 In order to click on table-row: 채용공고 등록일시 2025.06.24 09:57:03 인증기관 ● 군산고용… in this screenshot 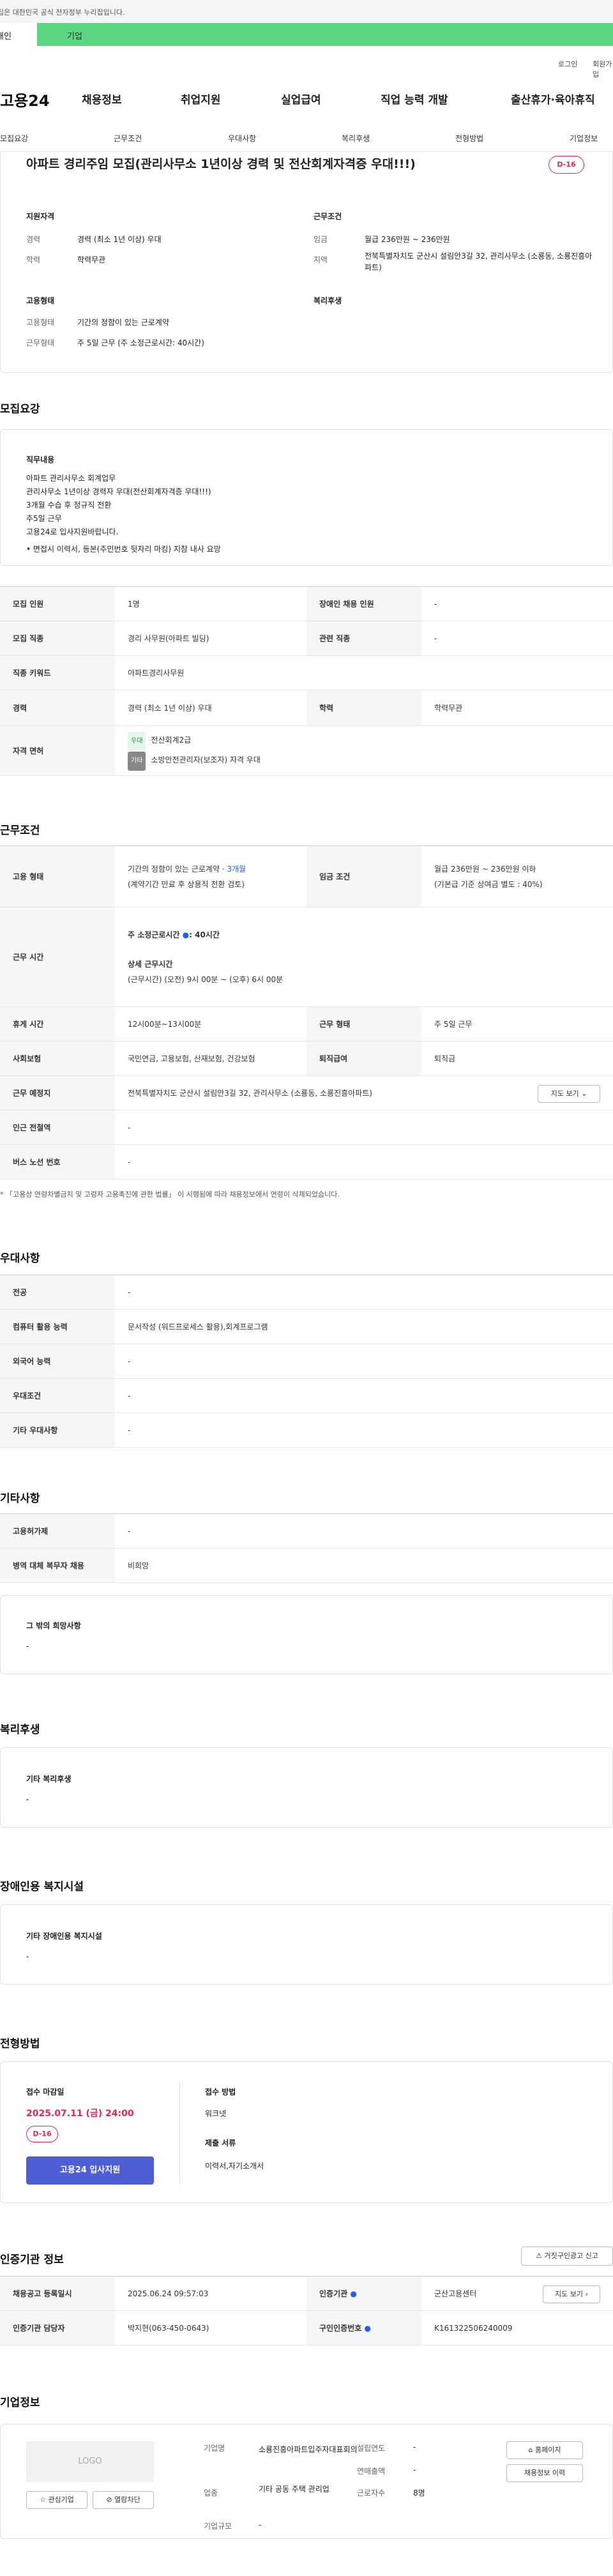, I will do `click(306, 2294)`.